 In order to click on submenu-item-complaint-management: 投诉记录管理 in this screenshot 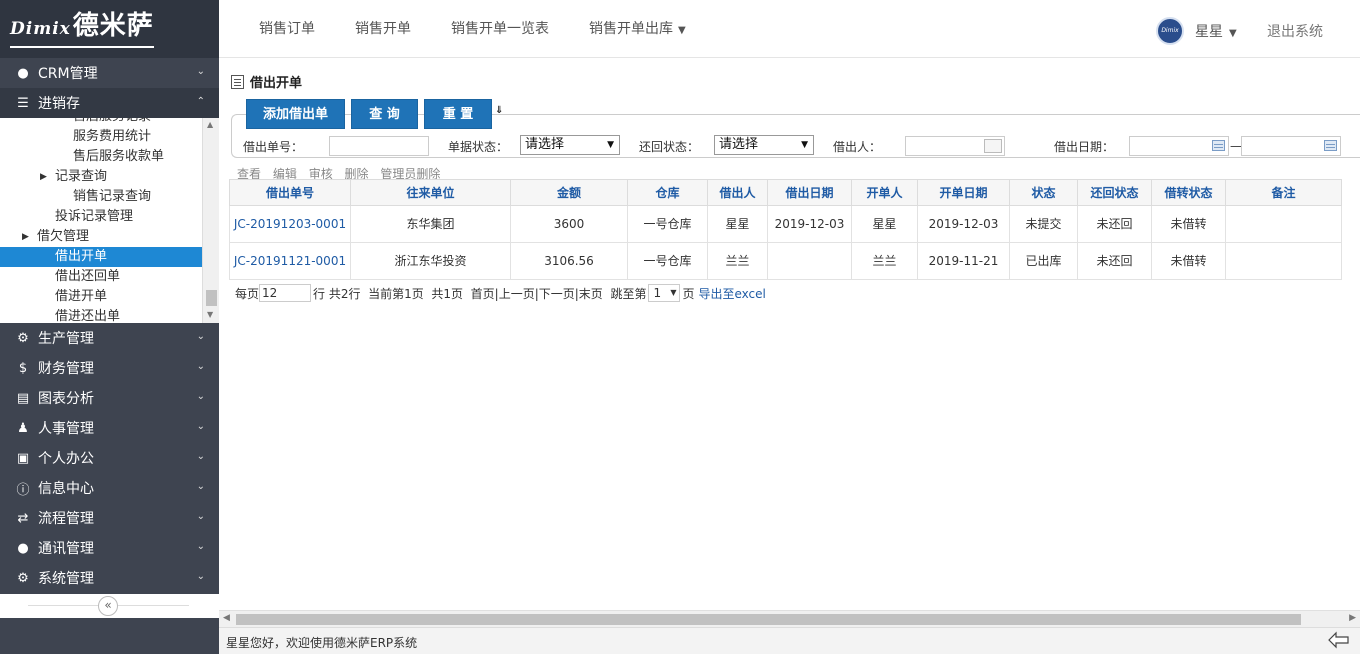, I will do `click(101, 217)`.